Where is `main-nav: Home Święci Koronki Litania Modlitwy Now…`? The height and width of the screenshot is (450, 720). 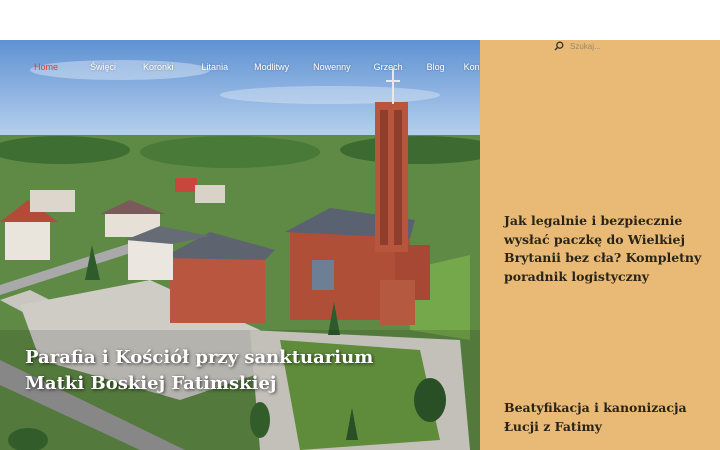
main-nav: Home Święci Koronki Litania Modlitwy Now… is located at coordinates (264, 67).